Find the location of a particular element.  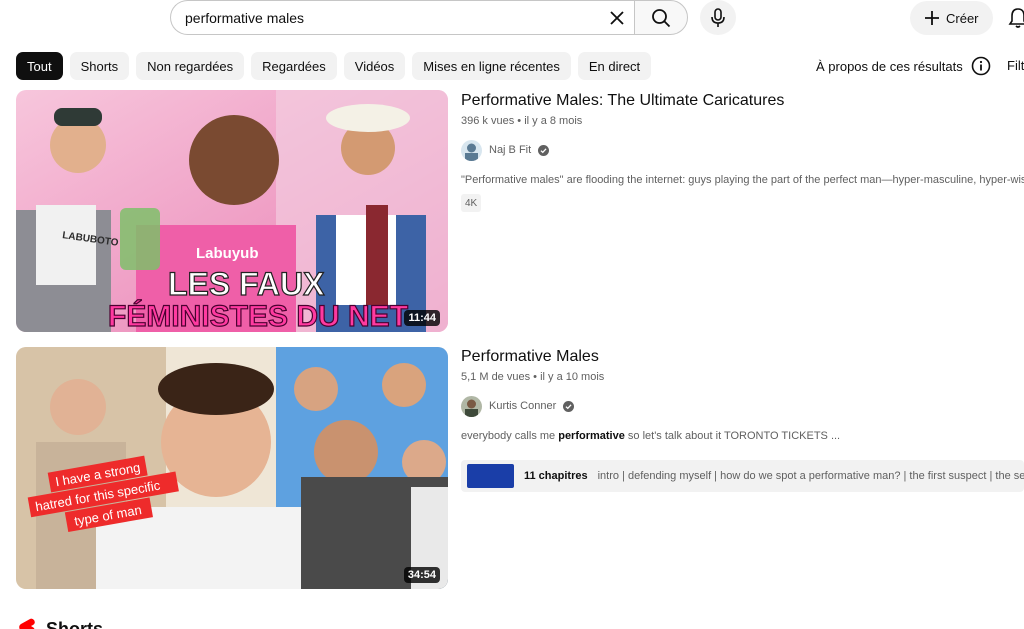

shorts-title: Shorts is located at coordinates (75, 623).